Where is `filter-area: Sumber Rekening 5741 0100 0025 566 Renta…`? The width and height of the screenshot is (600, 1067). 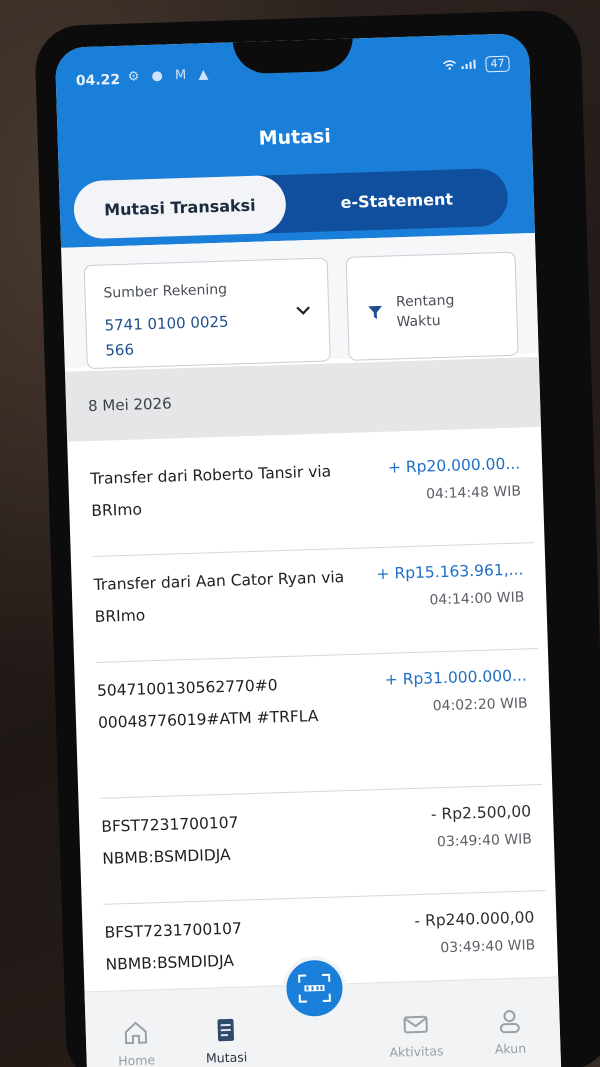
filter-area: Sumber Rekening 5741 0100 0025 566 Renta… is located at coordinates (300, 301).